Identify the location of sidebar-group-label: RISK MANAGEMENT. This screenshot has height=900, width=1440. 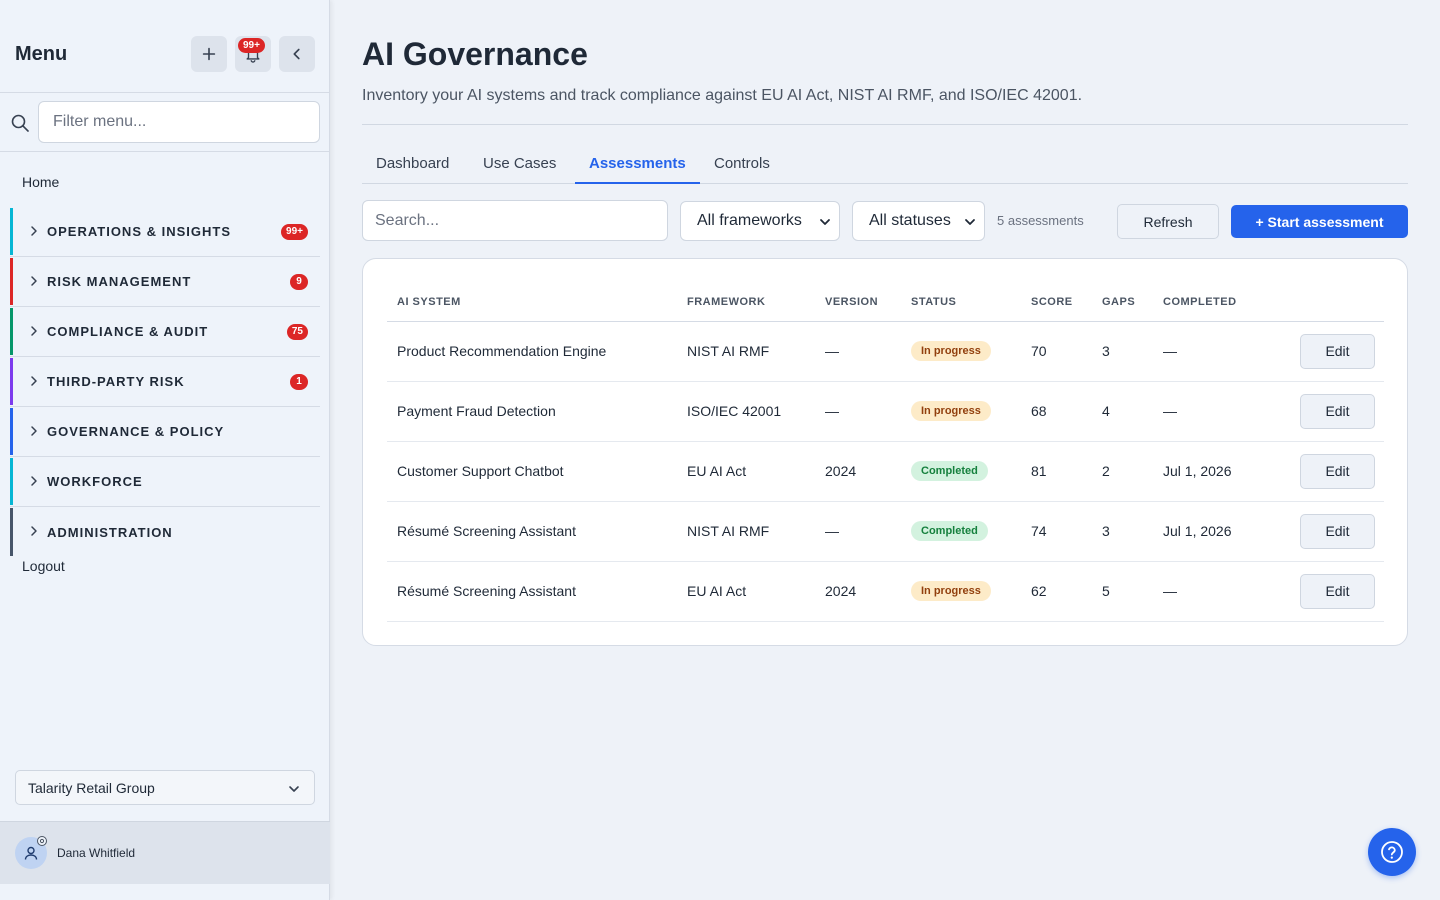
(119, 281).